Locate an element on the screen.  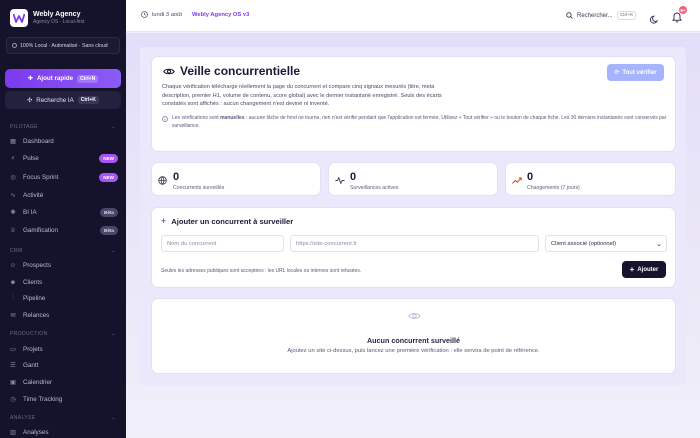
sidebar-item-label: Activité is located at coordinates (33, 195).